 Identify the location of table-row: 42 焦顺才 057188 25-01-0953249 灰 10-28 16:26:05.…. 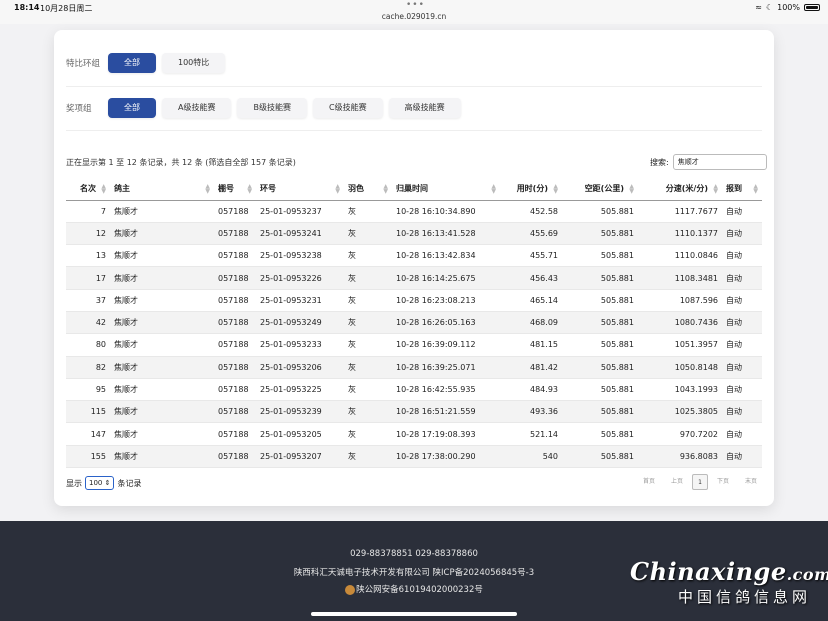
(414, 323).